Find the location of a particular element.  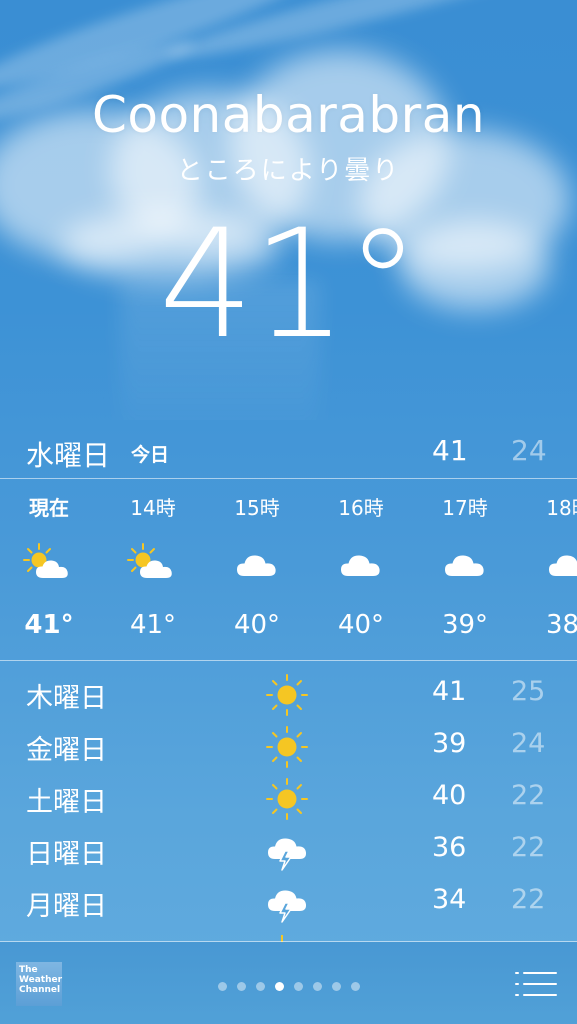

daily-forecast-row: 日曜日 36 22 is located at coordinates (288, 850).